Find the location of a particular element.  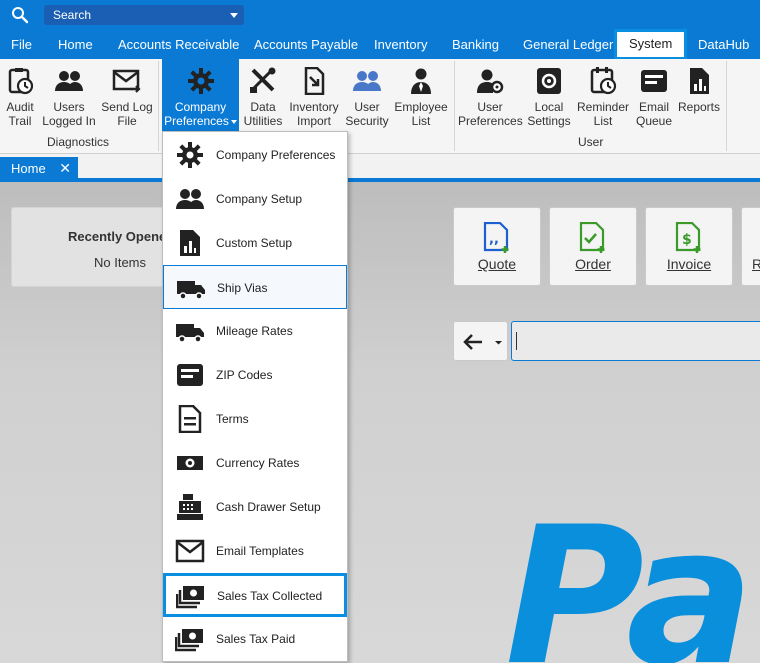

menu-tab-banking: Banking is located at coordinates (475, 44).